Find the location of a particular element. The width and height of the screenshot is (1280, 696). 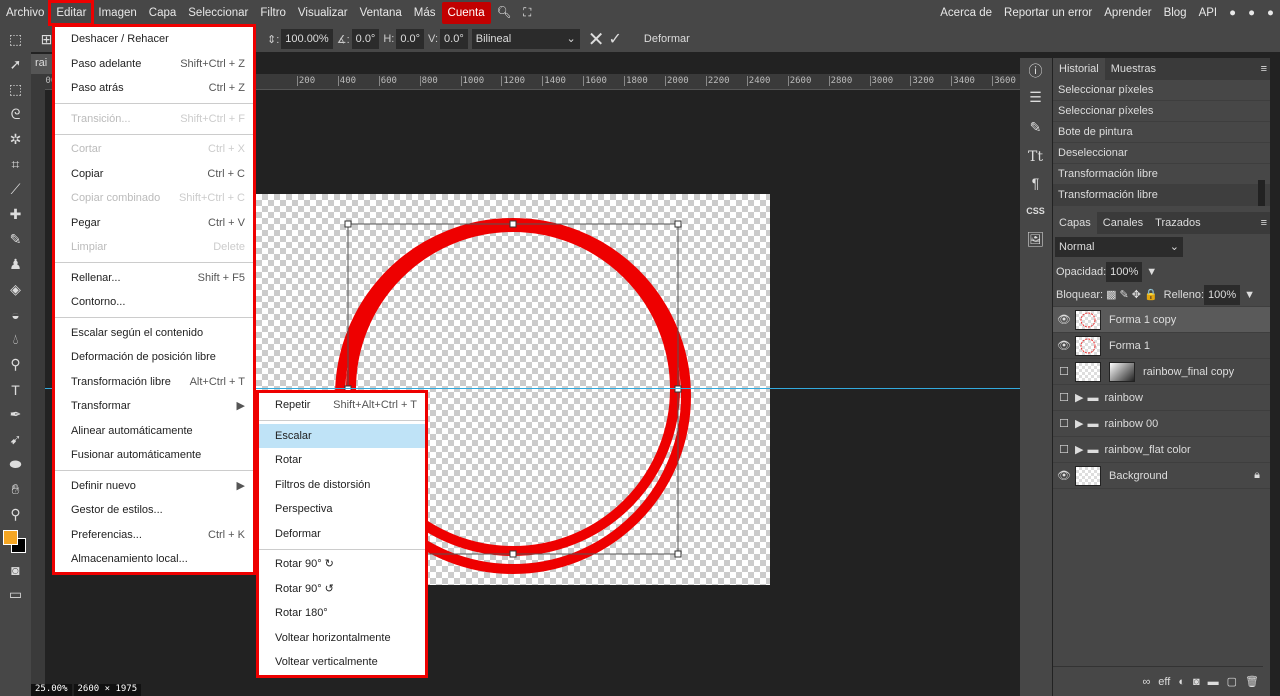

menu-item: Fusionar automáticamente is located at coordinates (154, 455).